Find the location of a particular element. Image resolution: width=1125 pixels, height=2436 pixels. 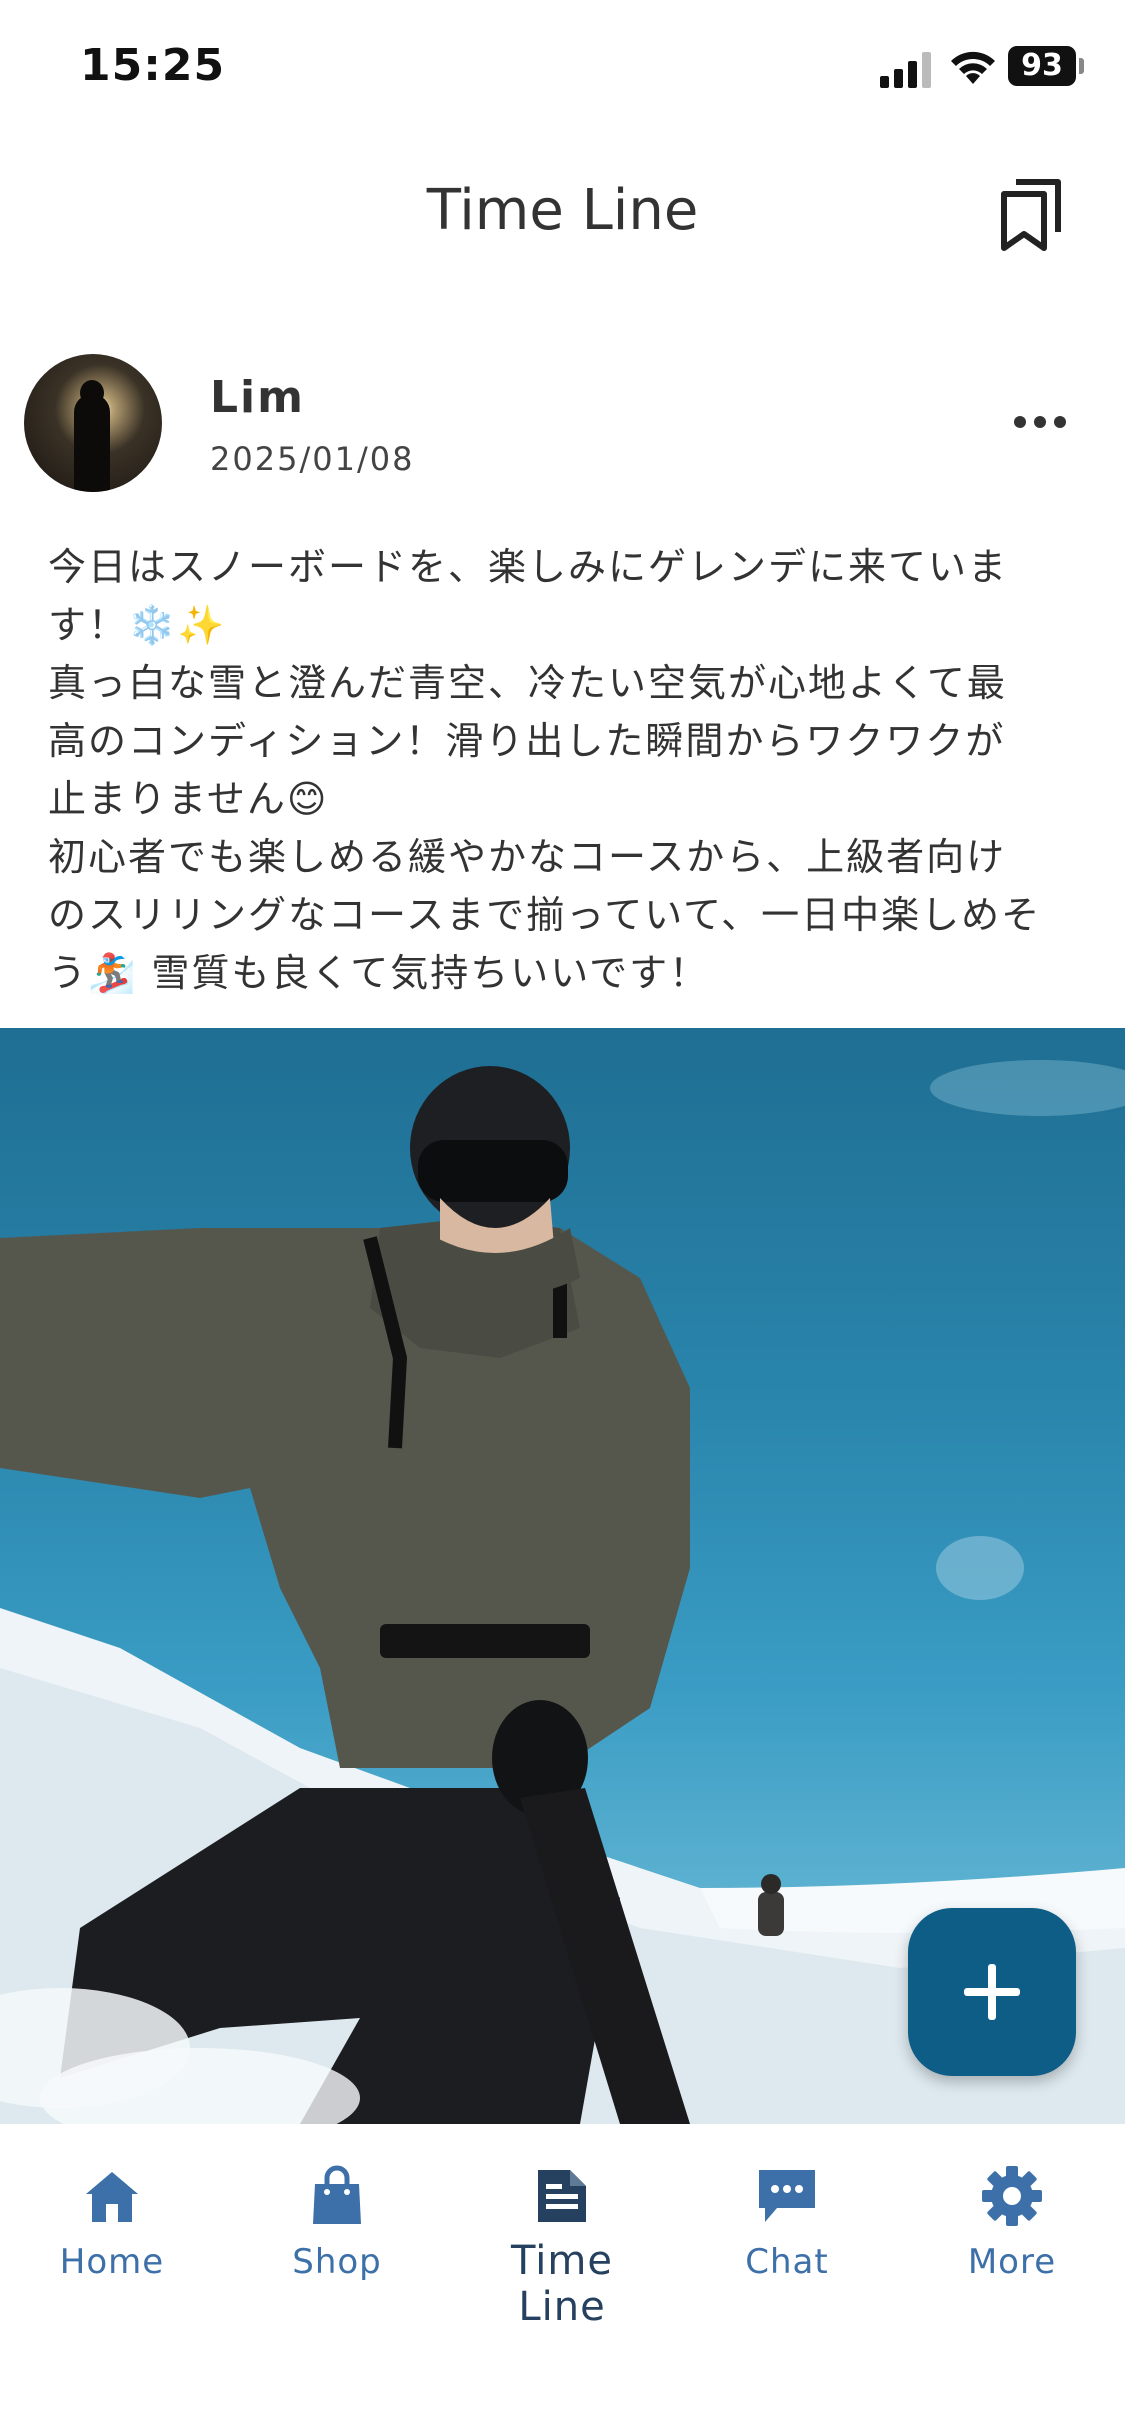

bookmarks-icon is located at coordinates (1030, 213).